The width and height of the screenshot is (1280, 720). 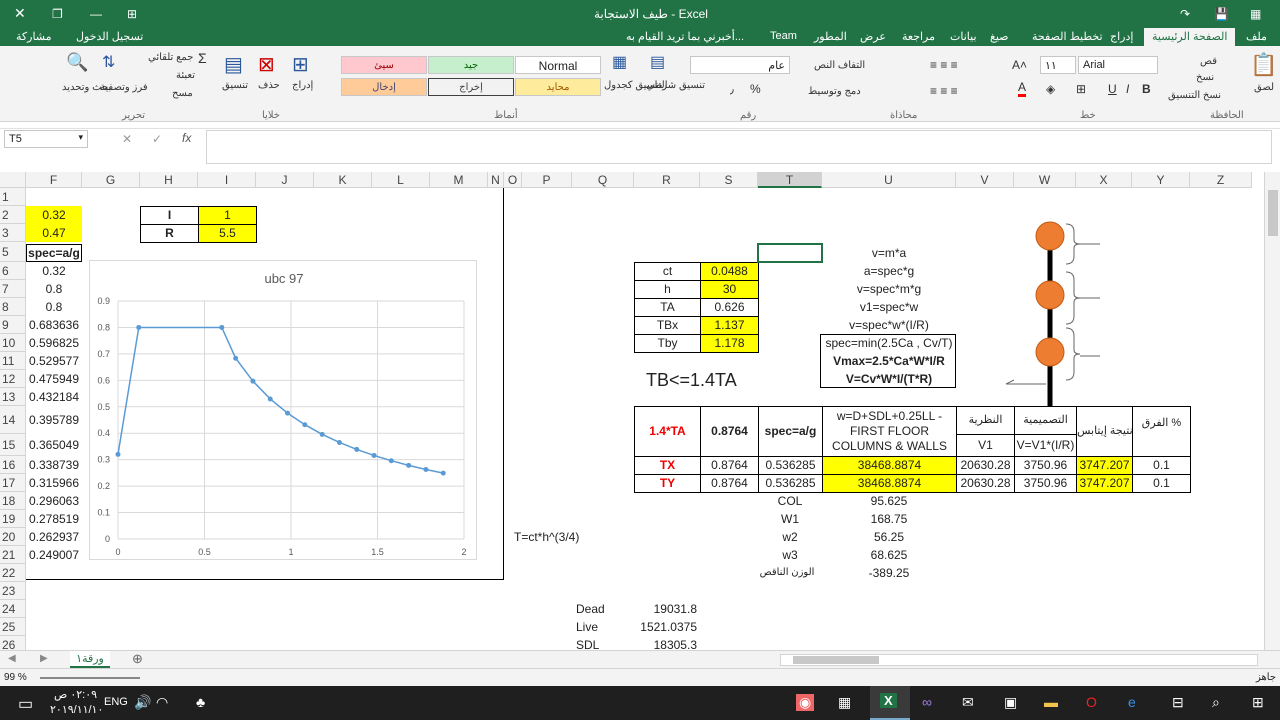 What do you see at coordinates (755, 89) in the screenshot?
I see `percent-button: %` at bounding box center [755, 89].